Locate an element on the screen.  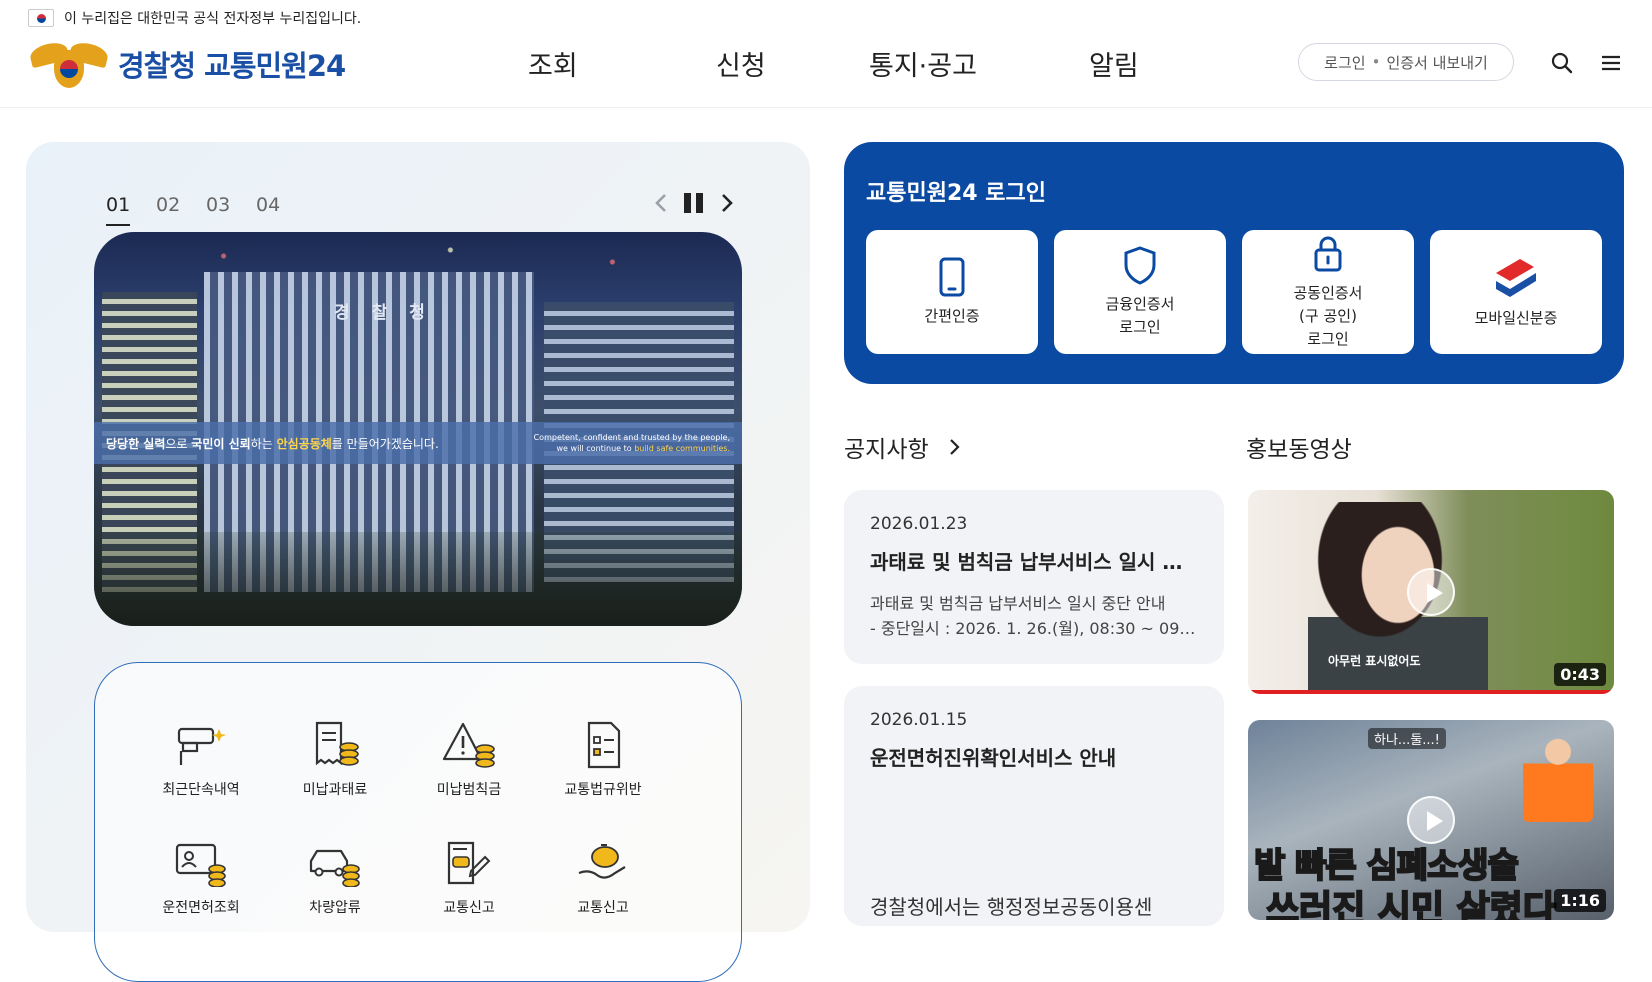
lock-icon is located at coordinates (1328, 253).